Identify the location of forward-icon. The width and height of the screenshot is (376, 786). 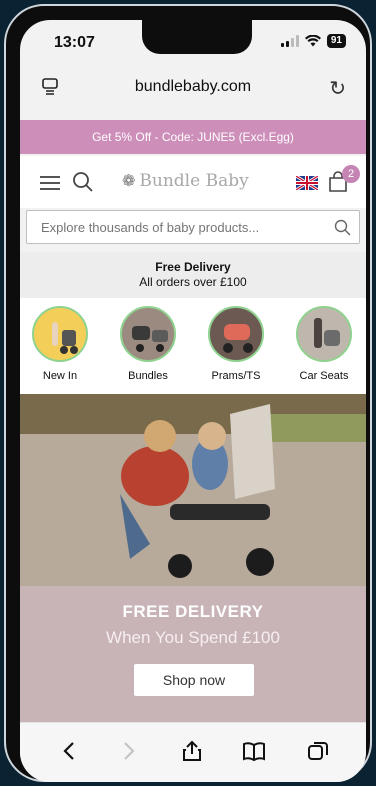
(128, 751).